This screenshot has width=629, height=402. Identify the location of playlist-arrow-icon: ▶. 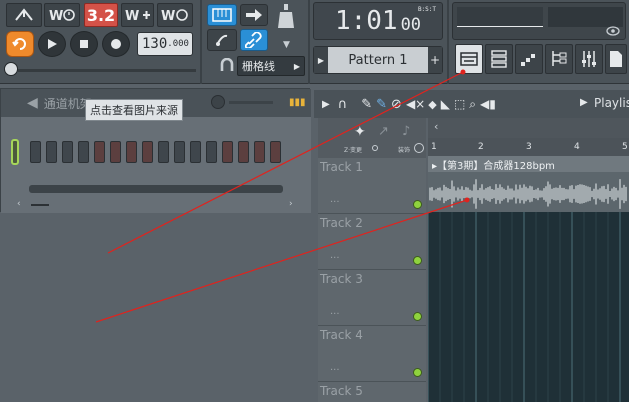
(326, 104).